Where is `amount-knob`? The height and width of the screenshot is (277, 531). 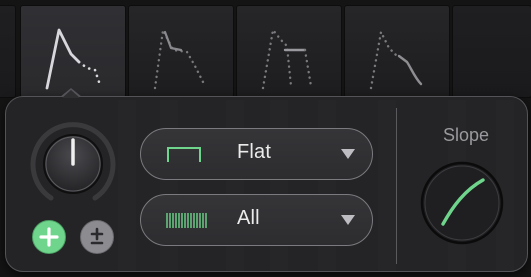 amount-knob is located at coordinates (73, 164).